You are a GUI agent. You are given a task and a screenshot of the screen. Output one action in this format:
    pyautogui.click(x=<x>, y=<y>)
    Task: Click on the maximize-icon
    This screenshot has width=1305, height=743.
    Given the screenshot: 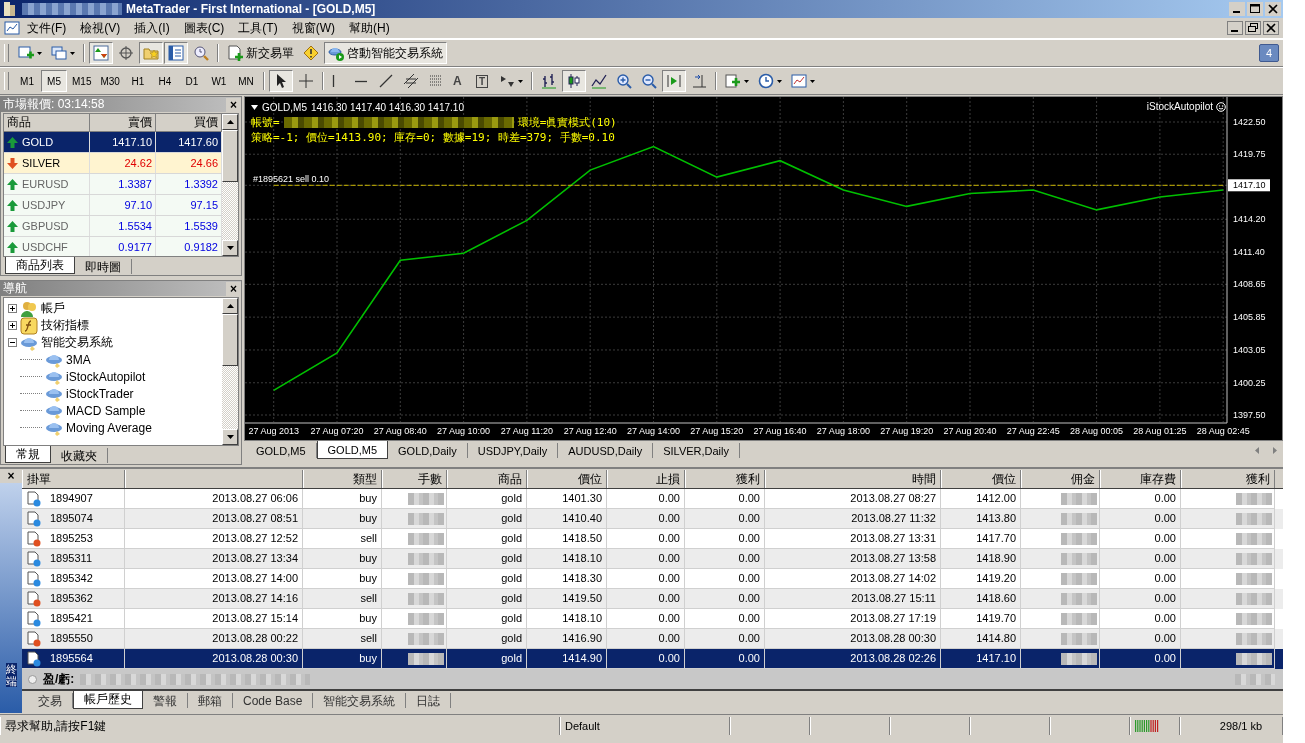 What is the action you would take?
    pyautogui.click(x=1255, y=9)
    